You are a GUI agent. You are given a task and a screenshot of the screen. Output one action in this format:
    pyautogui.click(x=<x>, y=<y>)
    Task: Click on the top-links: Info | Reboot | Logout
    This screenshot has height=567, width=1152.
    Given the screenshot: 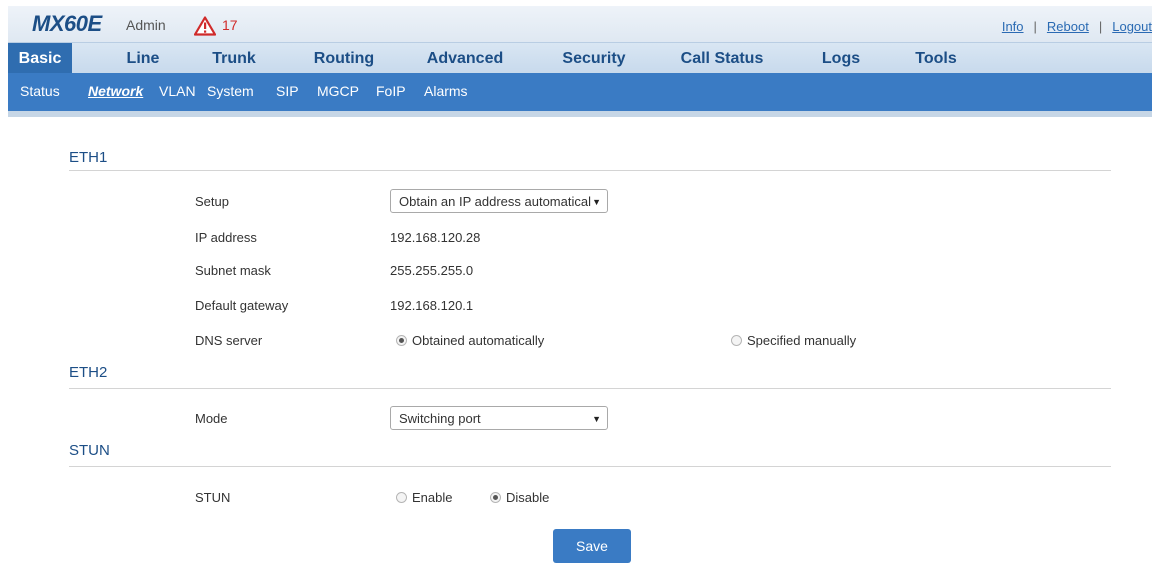 What is the action you would take?
    pyautogui.click(x=1077, y=26)
    